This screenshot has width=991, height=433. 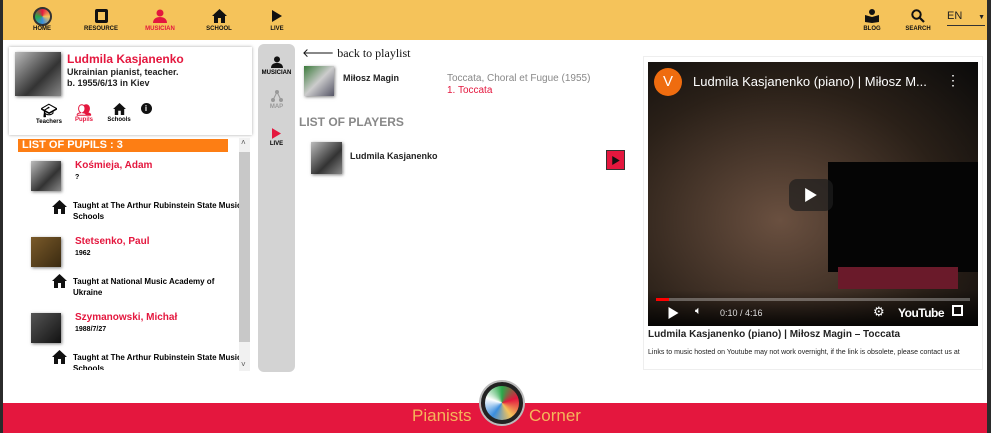 I want to click on pupil-name: Kośmieja, Adam, so click(x=113, y=165).